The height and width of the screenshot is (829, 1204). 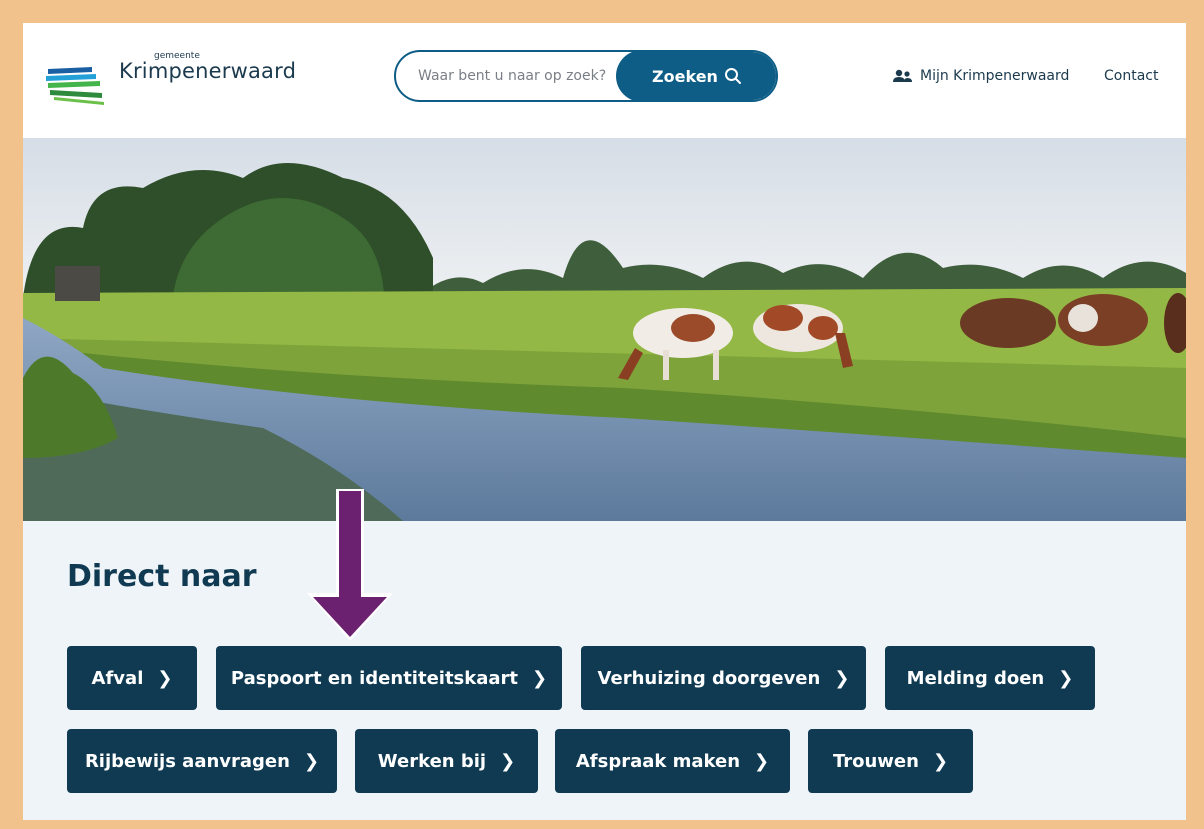 What do you see at coordinates (75, 86) in the screenshot?
I see `logo-stripes-icon` at bounding box center [75, 86].